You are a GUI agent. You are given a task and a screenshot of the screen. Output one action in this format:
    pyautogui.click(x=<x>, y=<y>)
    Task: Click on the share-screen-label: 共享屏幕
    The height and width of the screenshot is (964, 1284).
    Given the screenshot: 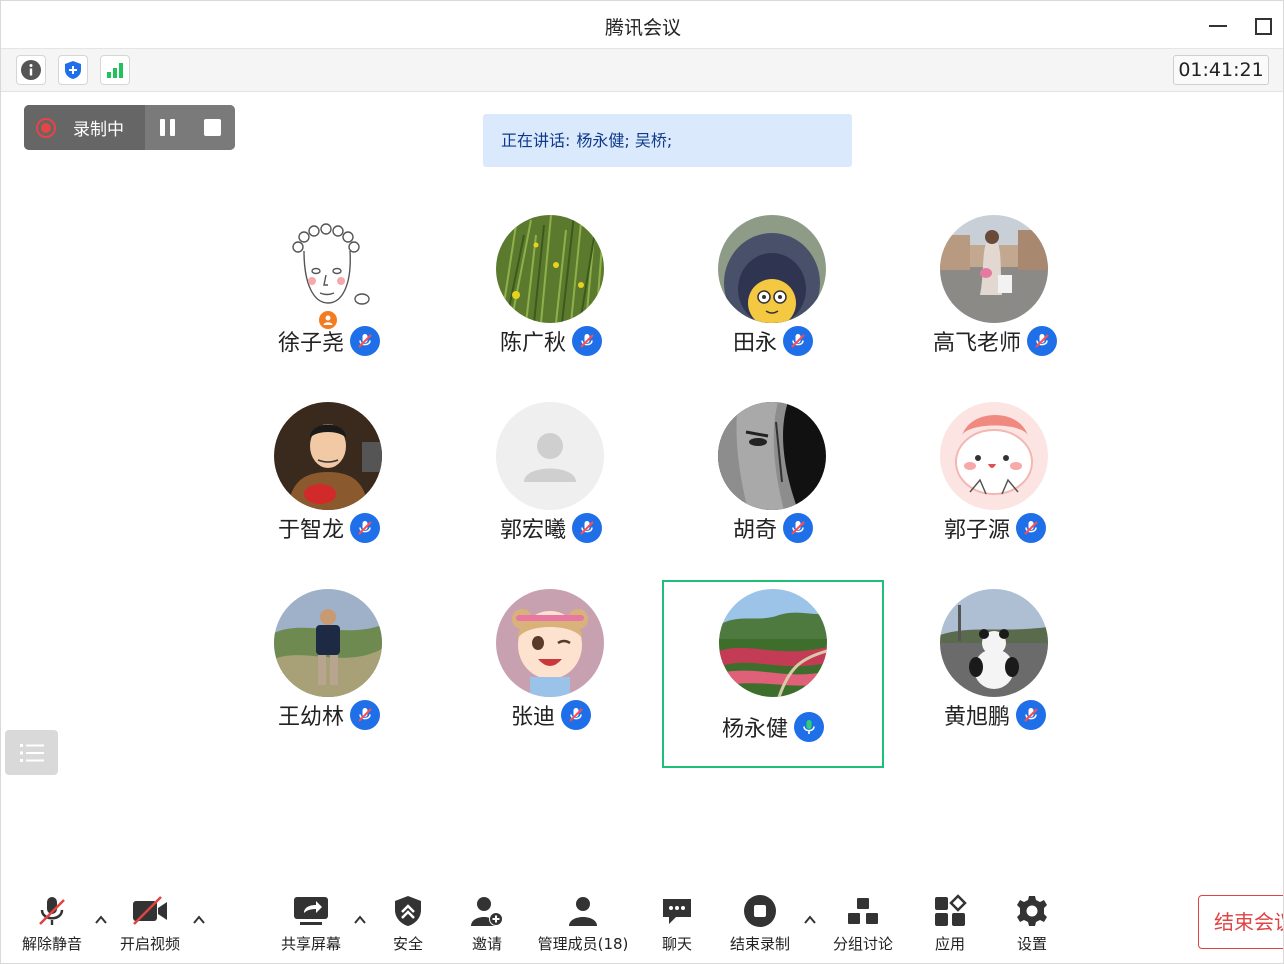 What is the action you would take?
    pyautogui.click(x=310, y=944)
    